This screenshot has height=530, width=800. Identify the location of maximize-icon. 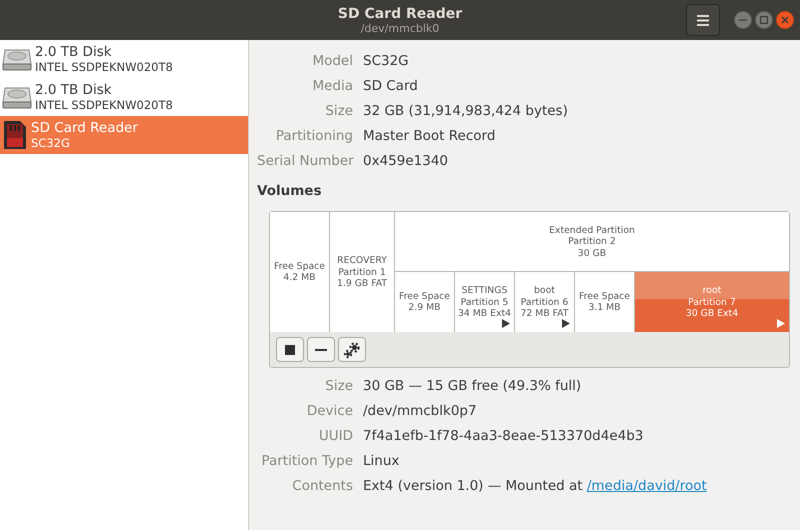
(764, 20).